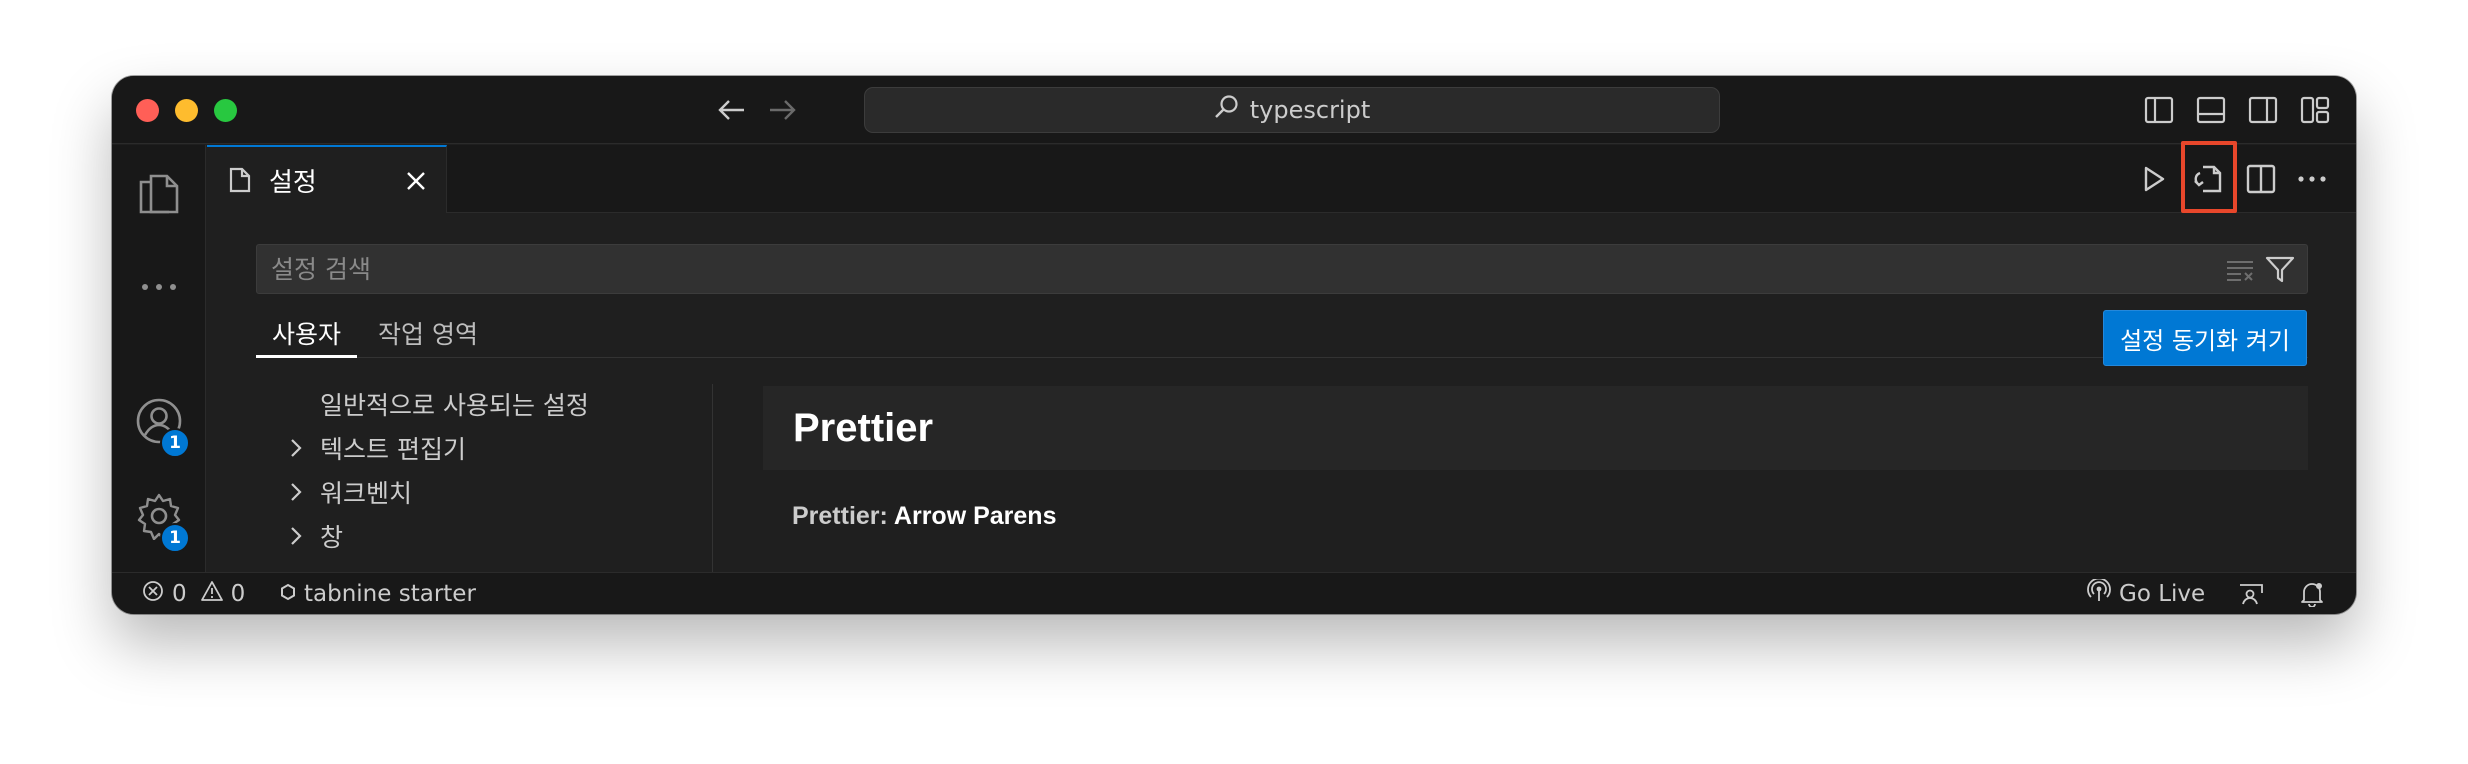  What do you see at coordinates (211, 594) in the screenshot?
I see `warning-icon` at bounding box center [211, 594].